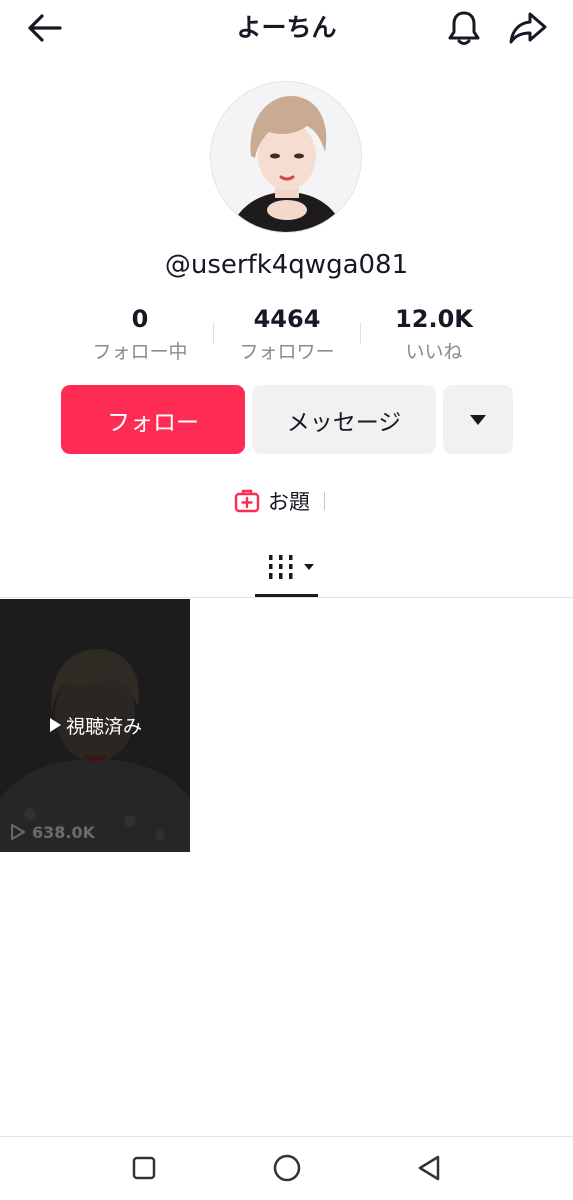  What do you see at coordinates (44, 28) in the screenshot?
I see `back-arrow-icon` at bounding box center [44, 28].